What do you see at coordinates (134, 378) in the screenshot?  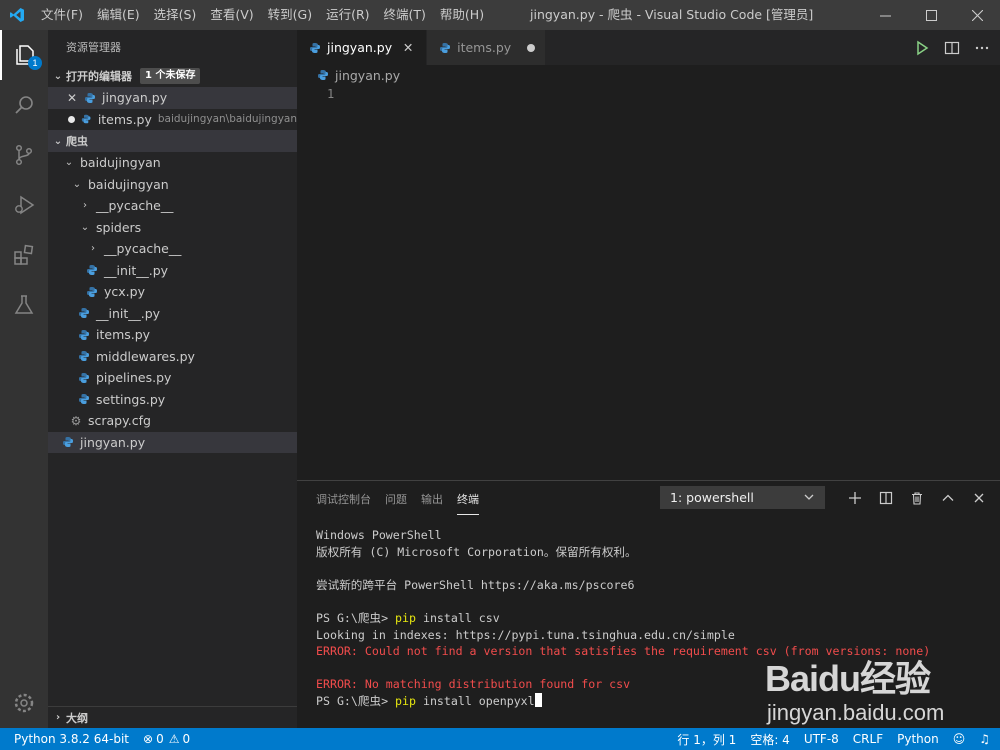 I see `tree-label: pipelines.py` at bounding box center [134, 378].